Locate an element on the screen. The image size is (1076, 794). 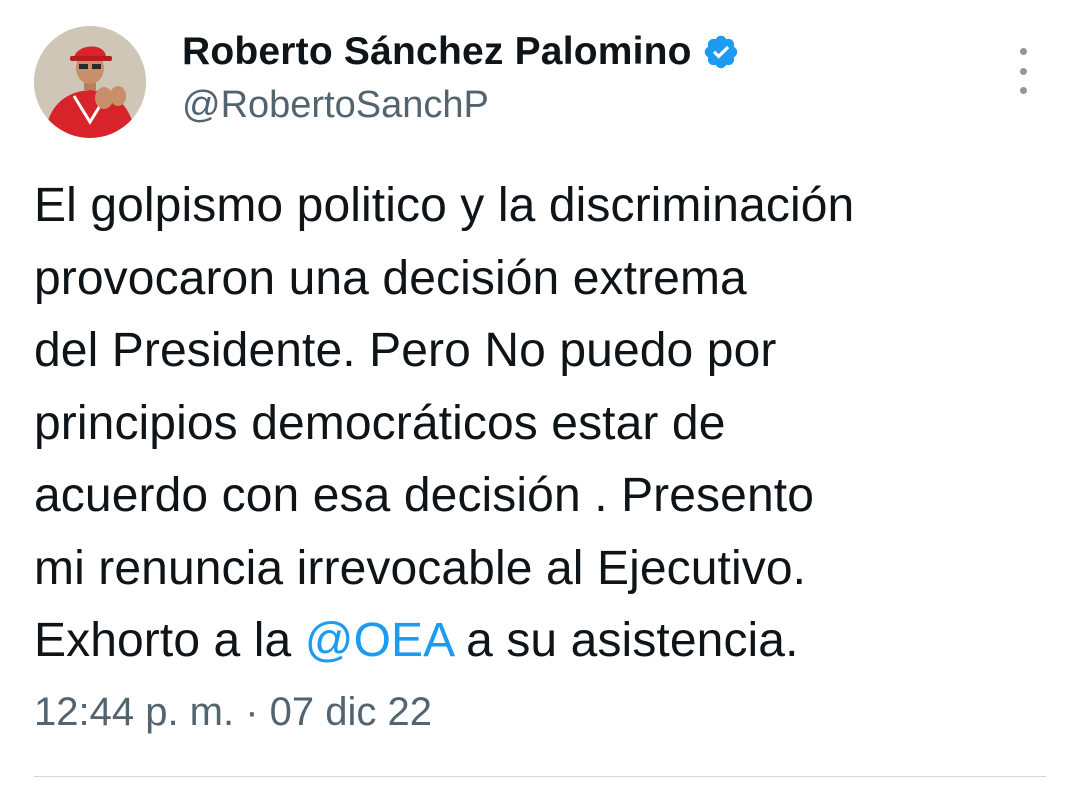
tweet-text-line: Exhorto a la @OEA a su asistencia. is located at coordinates (544, 641).